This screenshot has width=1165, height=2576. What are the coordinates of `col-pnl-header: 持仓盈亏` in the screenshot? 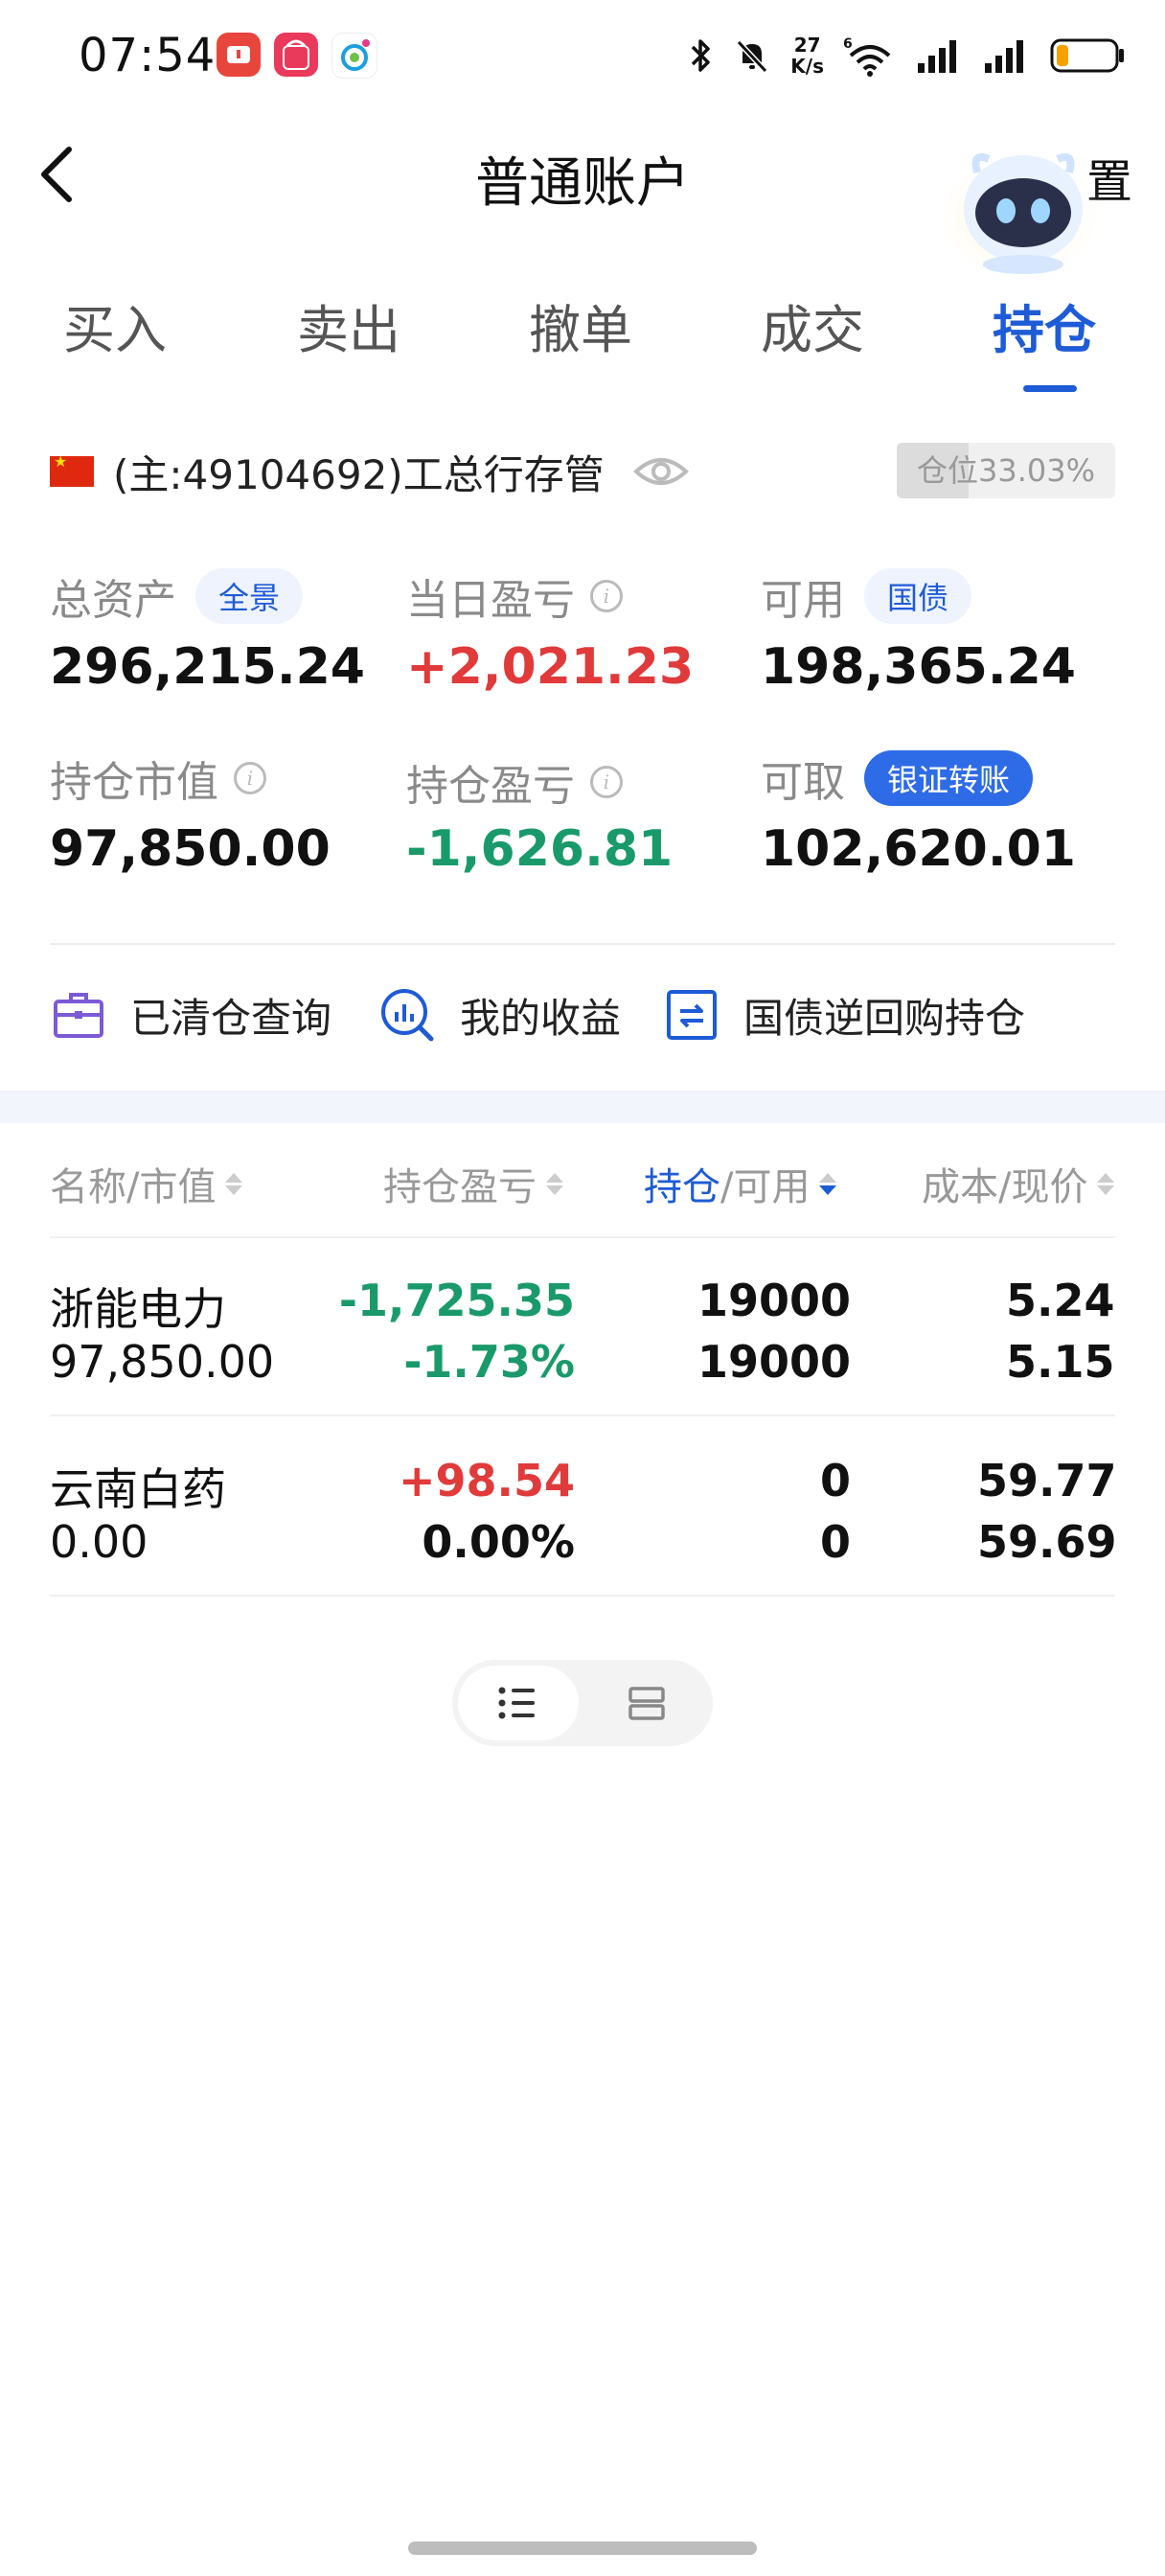 It's located at (473, 1183).